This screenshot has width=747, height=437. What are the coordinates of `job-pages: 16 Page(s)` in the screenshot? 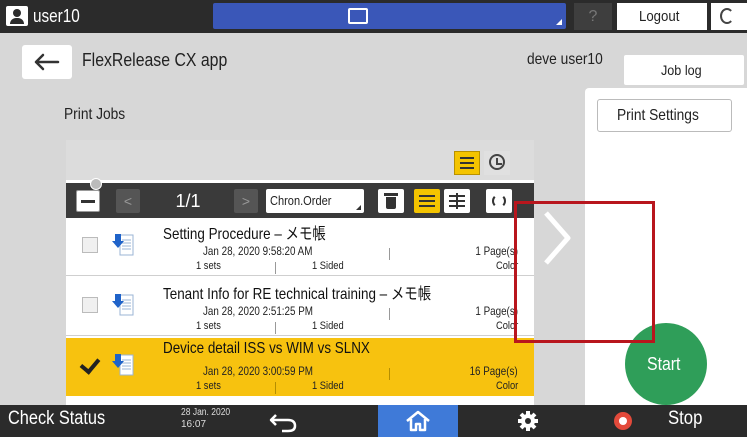 It's located at (472, 371).